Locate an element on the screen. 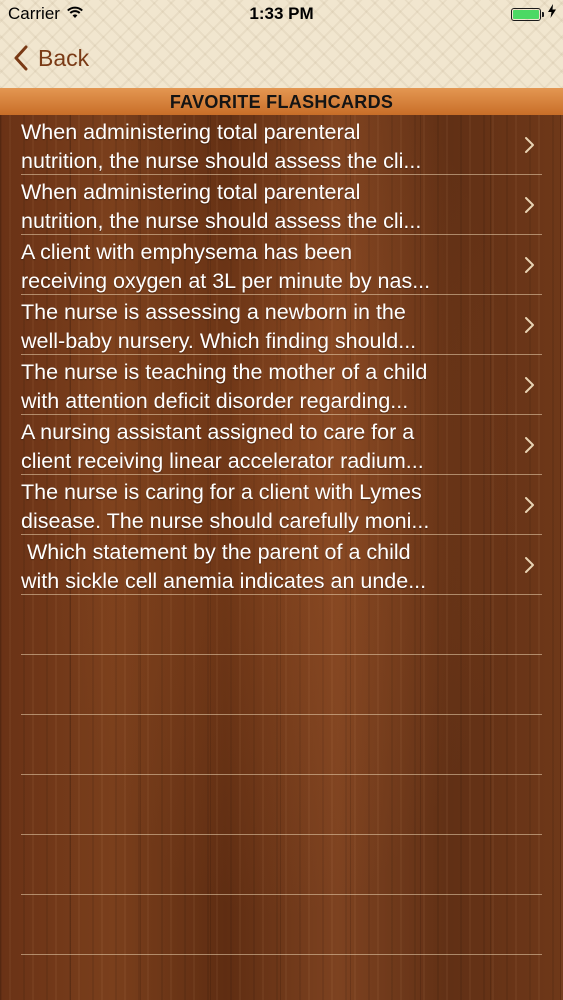 The height and width of the screenshot is (1000, 563). status-bar: Carrier 1:33 PM is located at coordinates (281, 15).